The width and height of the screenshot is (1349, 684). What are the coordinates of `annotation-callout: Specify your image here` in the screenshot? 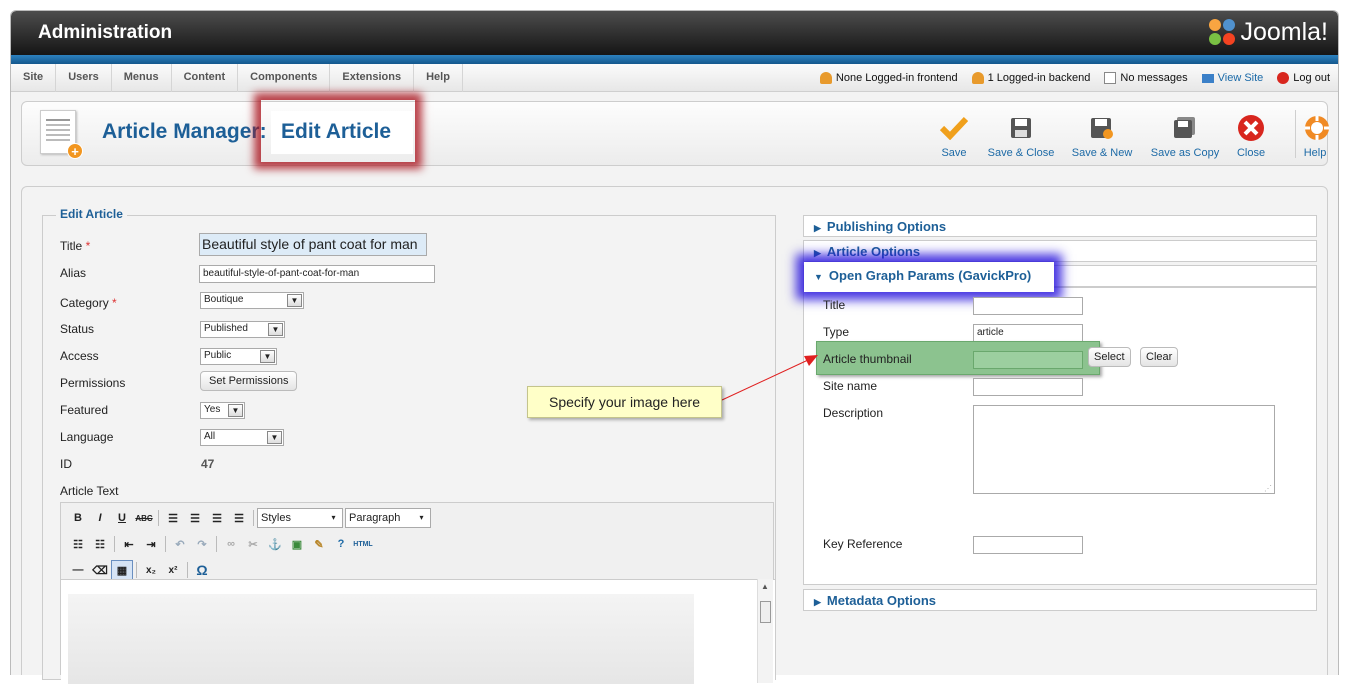 It's located at (624, 402).